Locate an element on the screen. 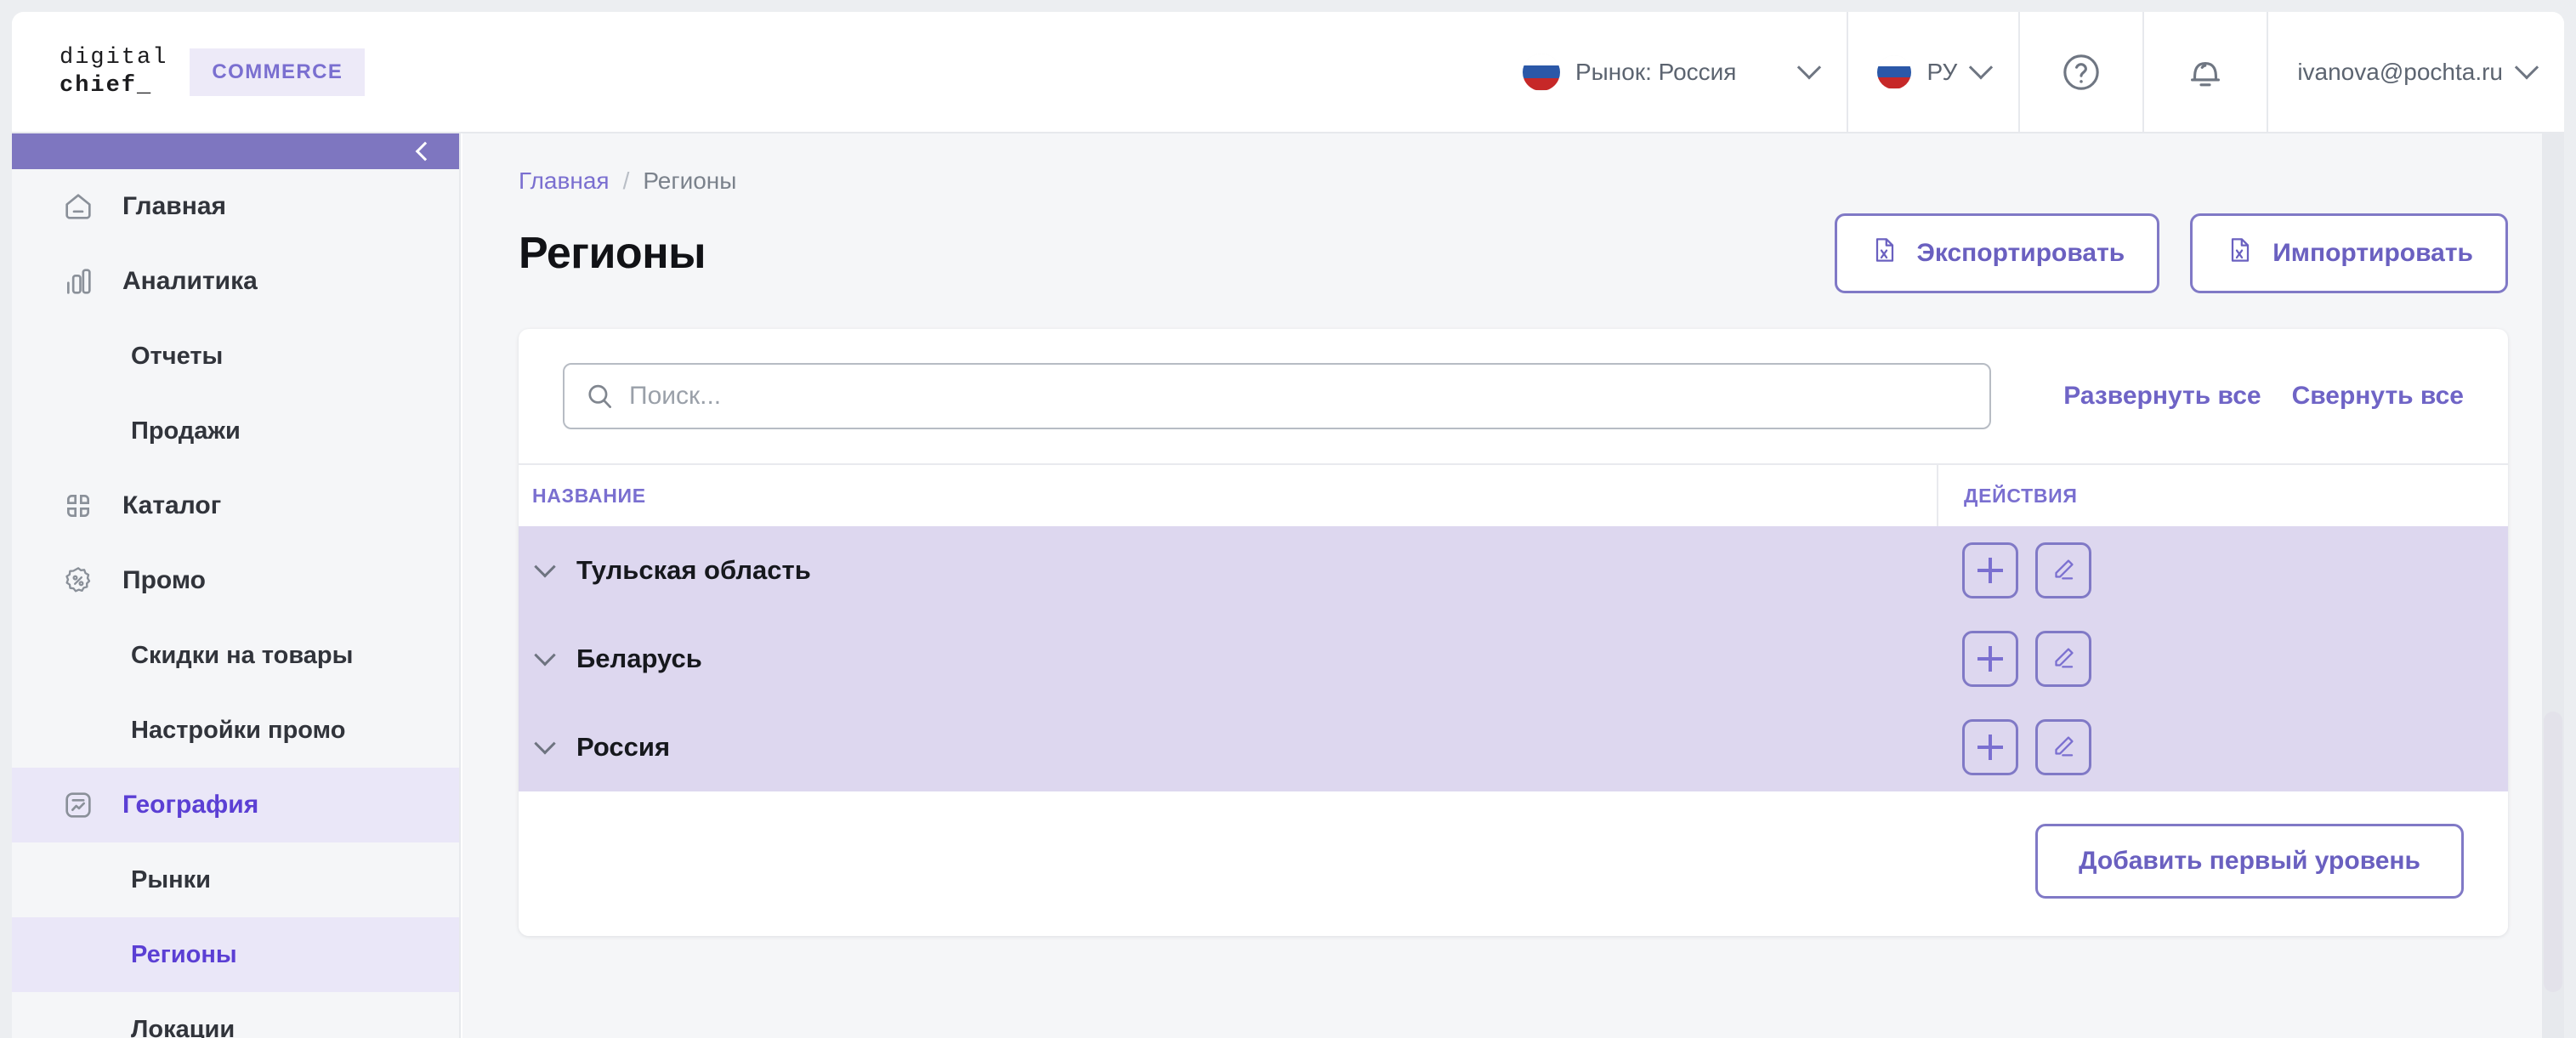 The image size is (2576, 1038). help-button is located at coordinates (2080, 72).